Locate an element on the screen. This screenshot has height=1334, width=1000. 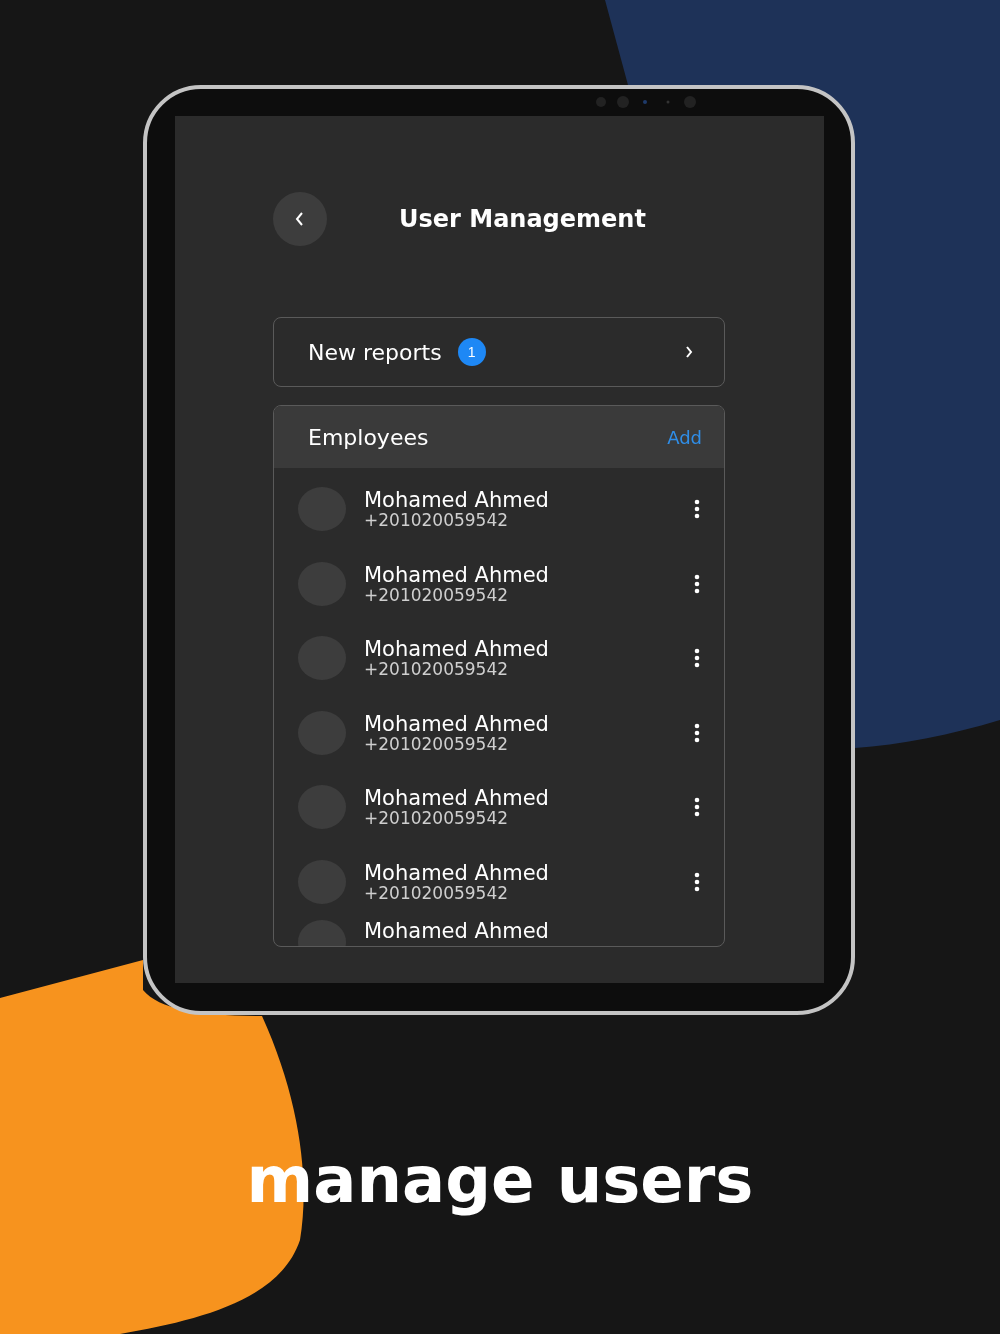
reports-row: New reports 1 is located at coordinates (499, 352).